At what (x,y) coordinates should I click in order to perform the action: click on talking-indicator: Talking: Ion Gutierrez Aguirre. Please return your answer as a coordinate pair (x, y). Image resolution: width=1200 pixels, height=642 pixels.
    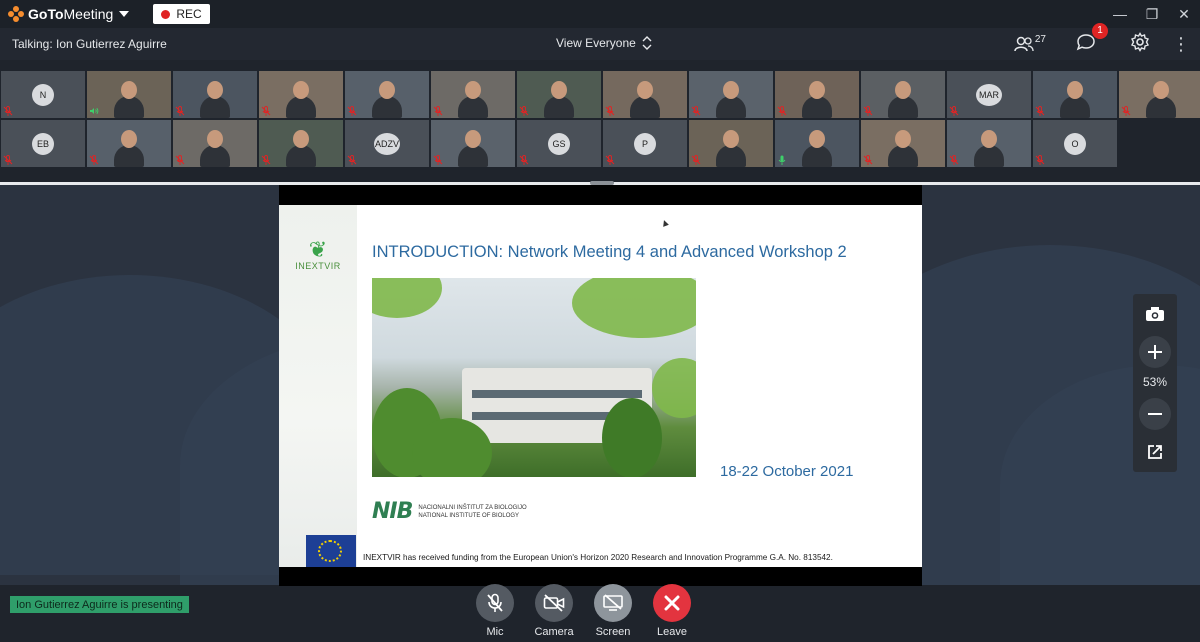
    Looking at the image, I should click on (89, 44).